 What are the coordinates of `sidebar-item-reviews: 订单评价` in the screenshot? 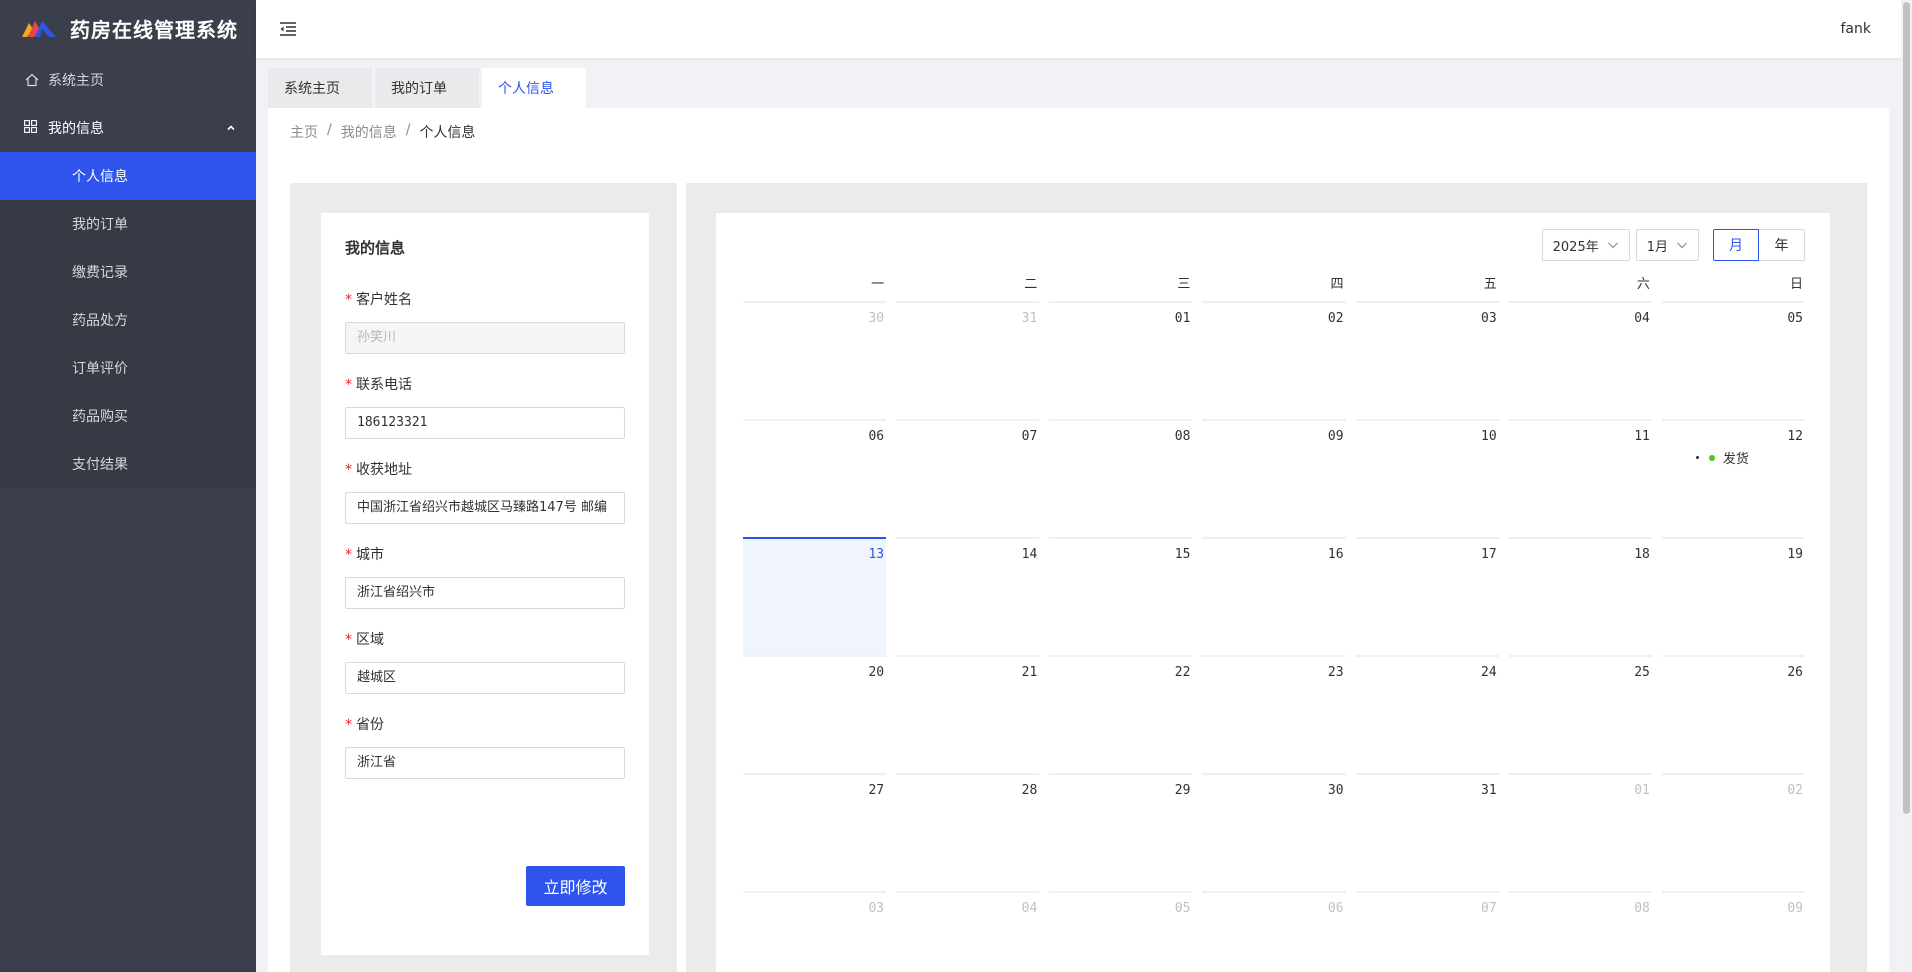 It's located at (128, 368).